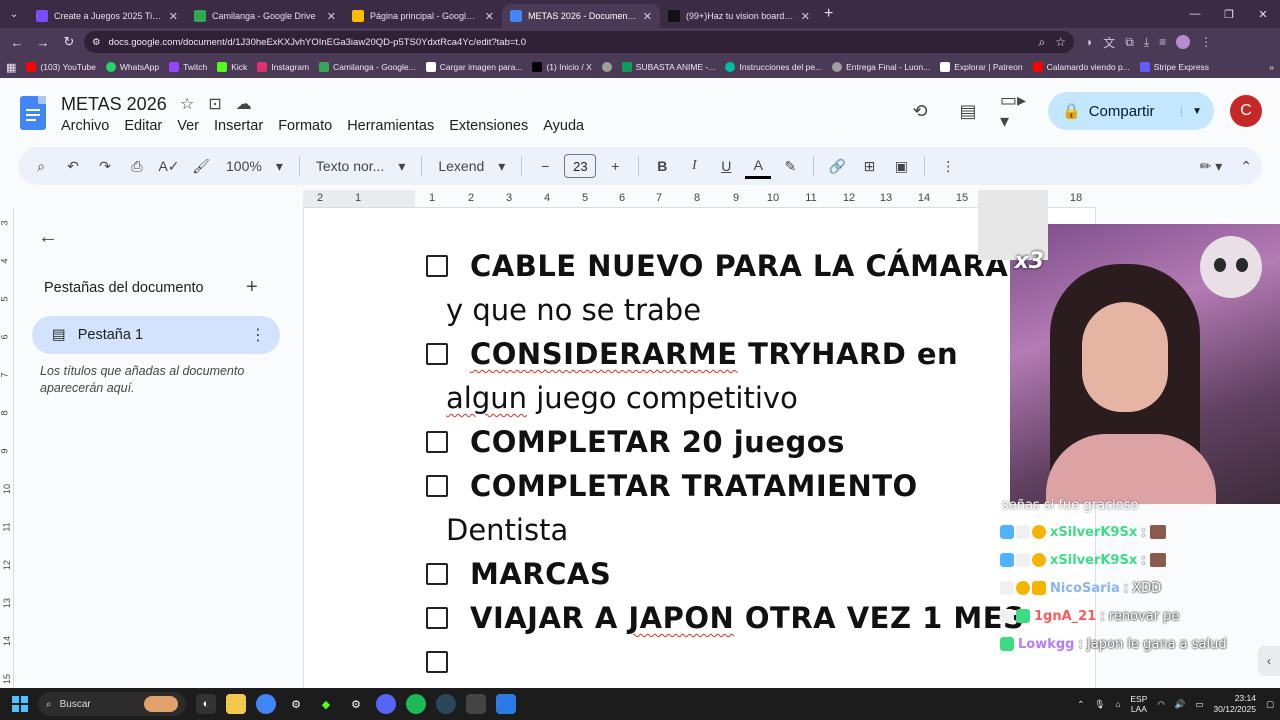 This screenshot has width=1280, height=720. What do you see at coordinates (1195, 14) in the screenshot?
I see `minimize-icon: —` at bounding box center [1195, 14].